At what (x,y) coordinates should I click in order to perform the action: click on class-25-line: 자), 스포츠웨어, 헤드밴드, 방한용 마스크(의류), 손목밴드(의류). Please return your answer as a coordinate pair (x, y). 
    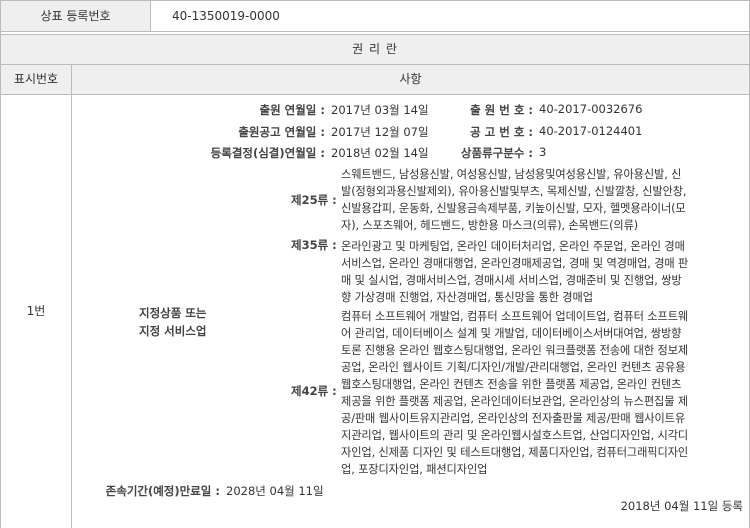
    Looking at the image, I should click on (490, 225).